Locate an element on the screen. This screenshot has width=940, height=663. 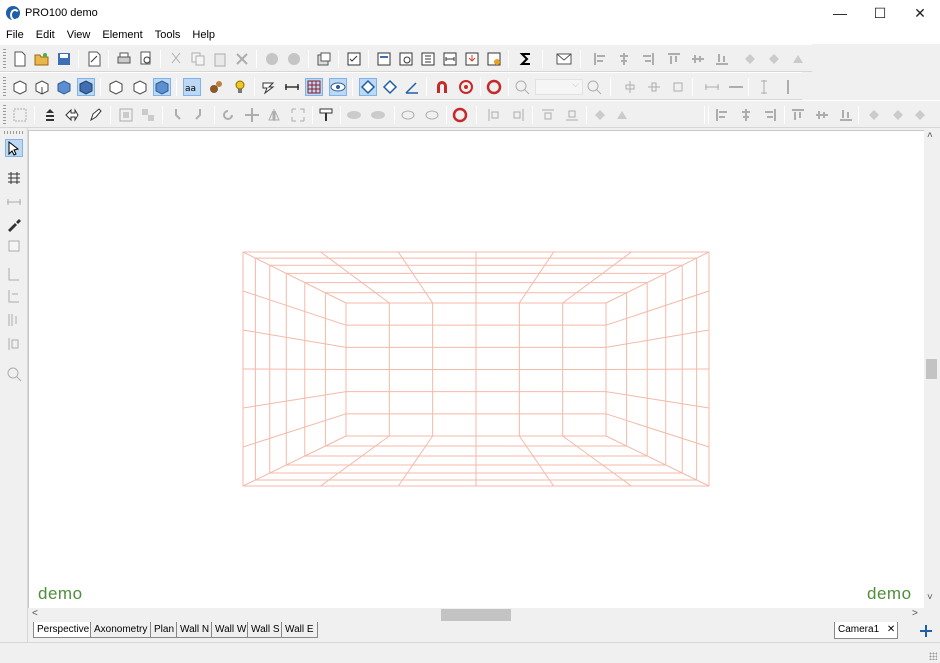
catalog-icon is located at coordinates (324, 59).